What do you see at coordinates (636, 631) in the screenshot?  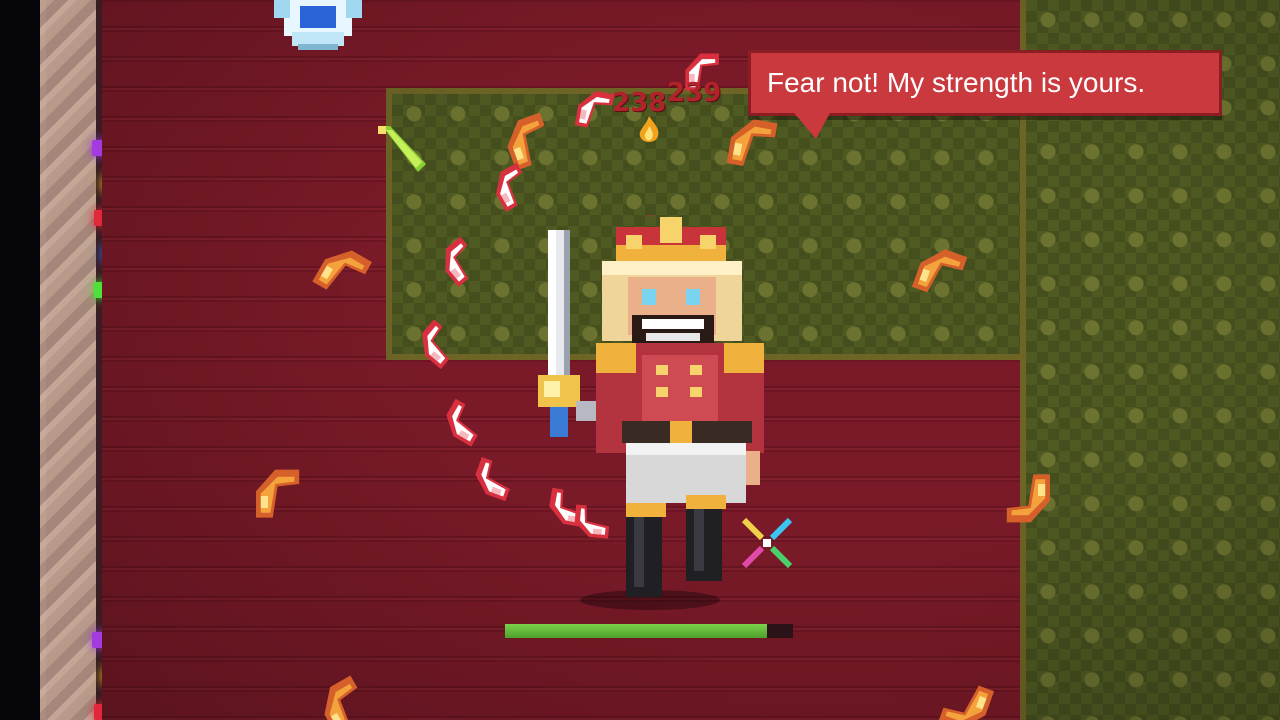 I see `health-fill` at bounding box center [636, 631].